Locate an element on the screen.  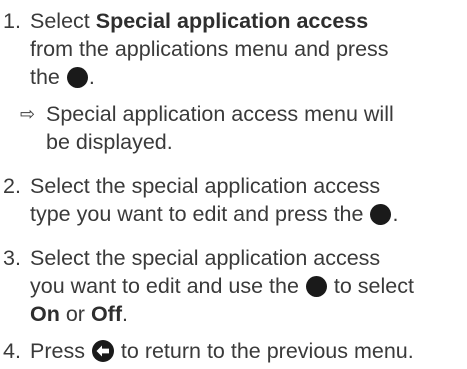
step-3-line-2: you want to edit and use the to select is located at coordinates (248, 286).